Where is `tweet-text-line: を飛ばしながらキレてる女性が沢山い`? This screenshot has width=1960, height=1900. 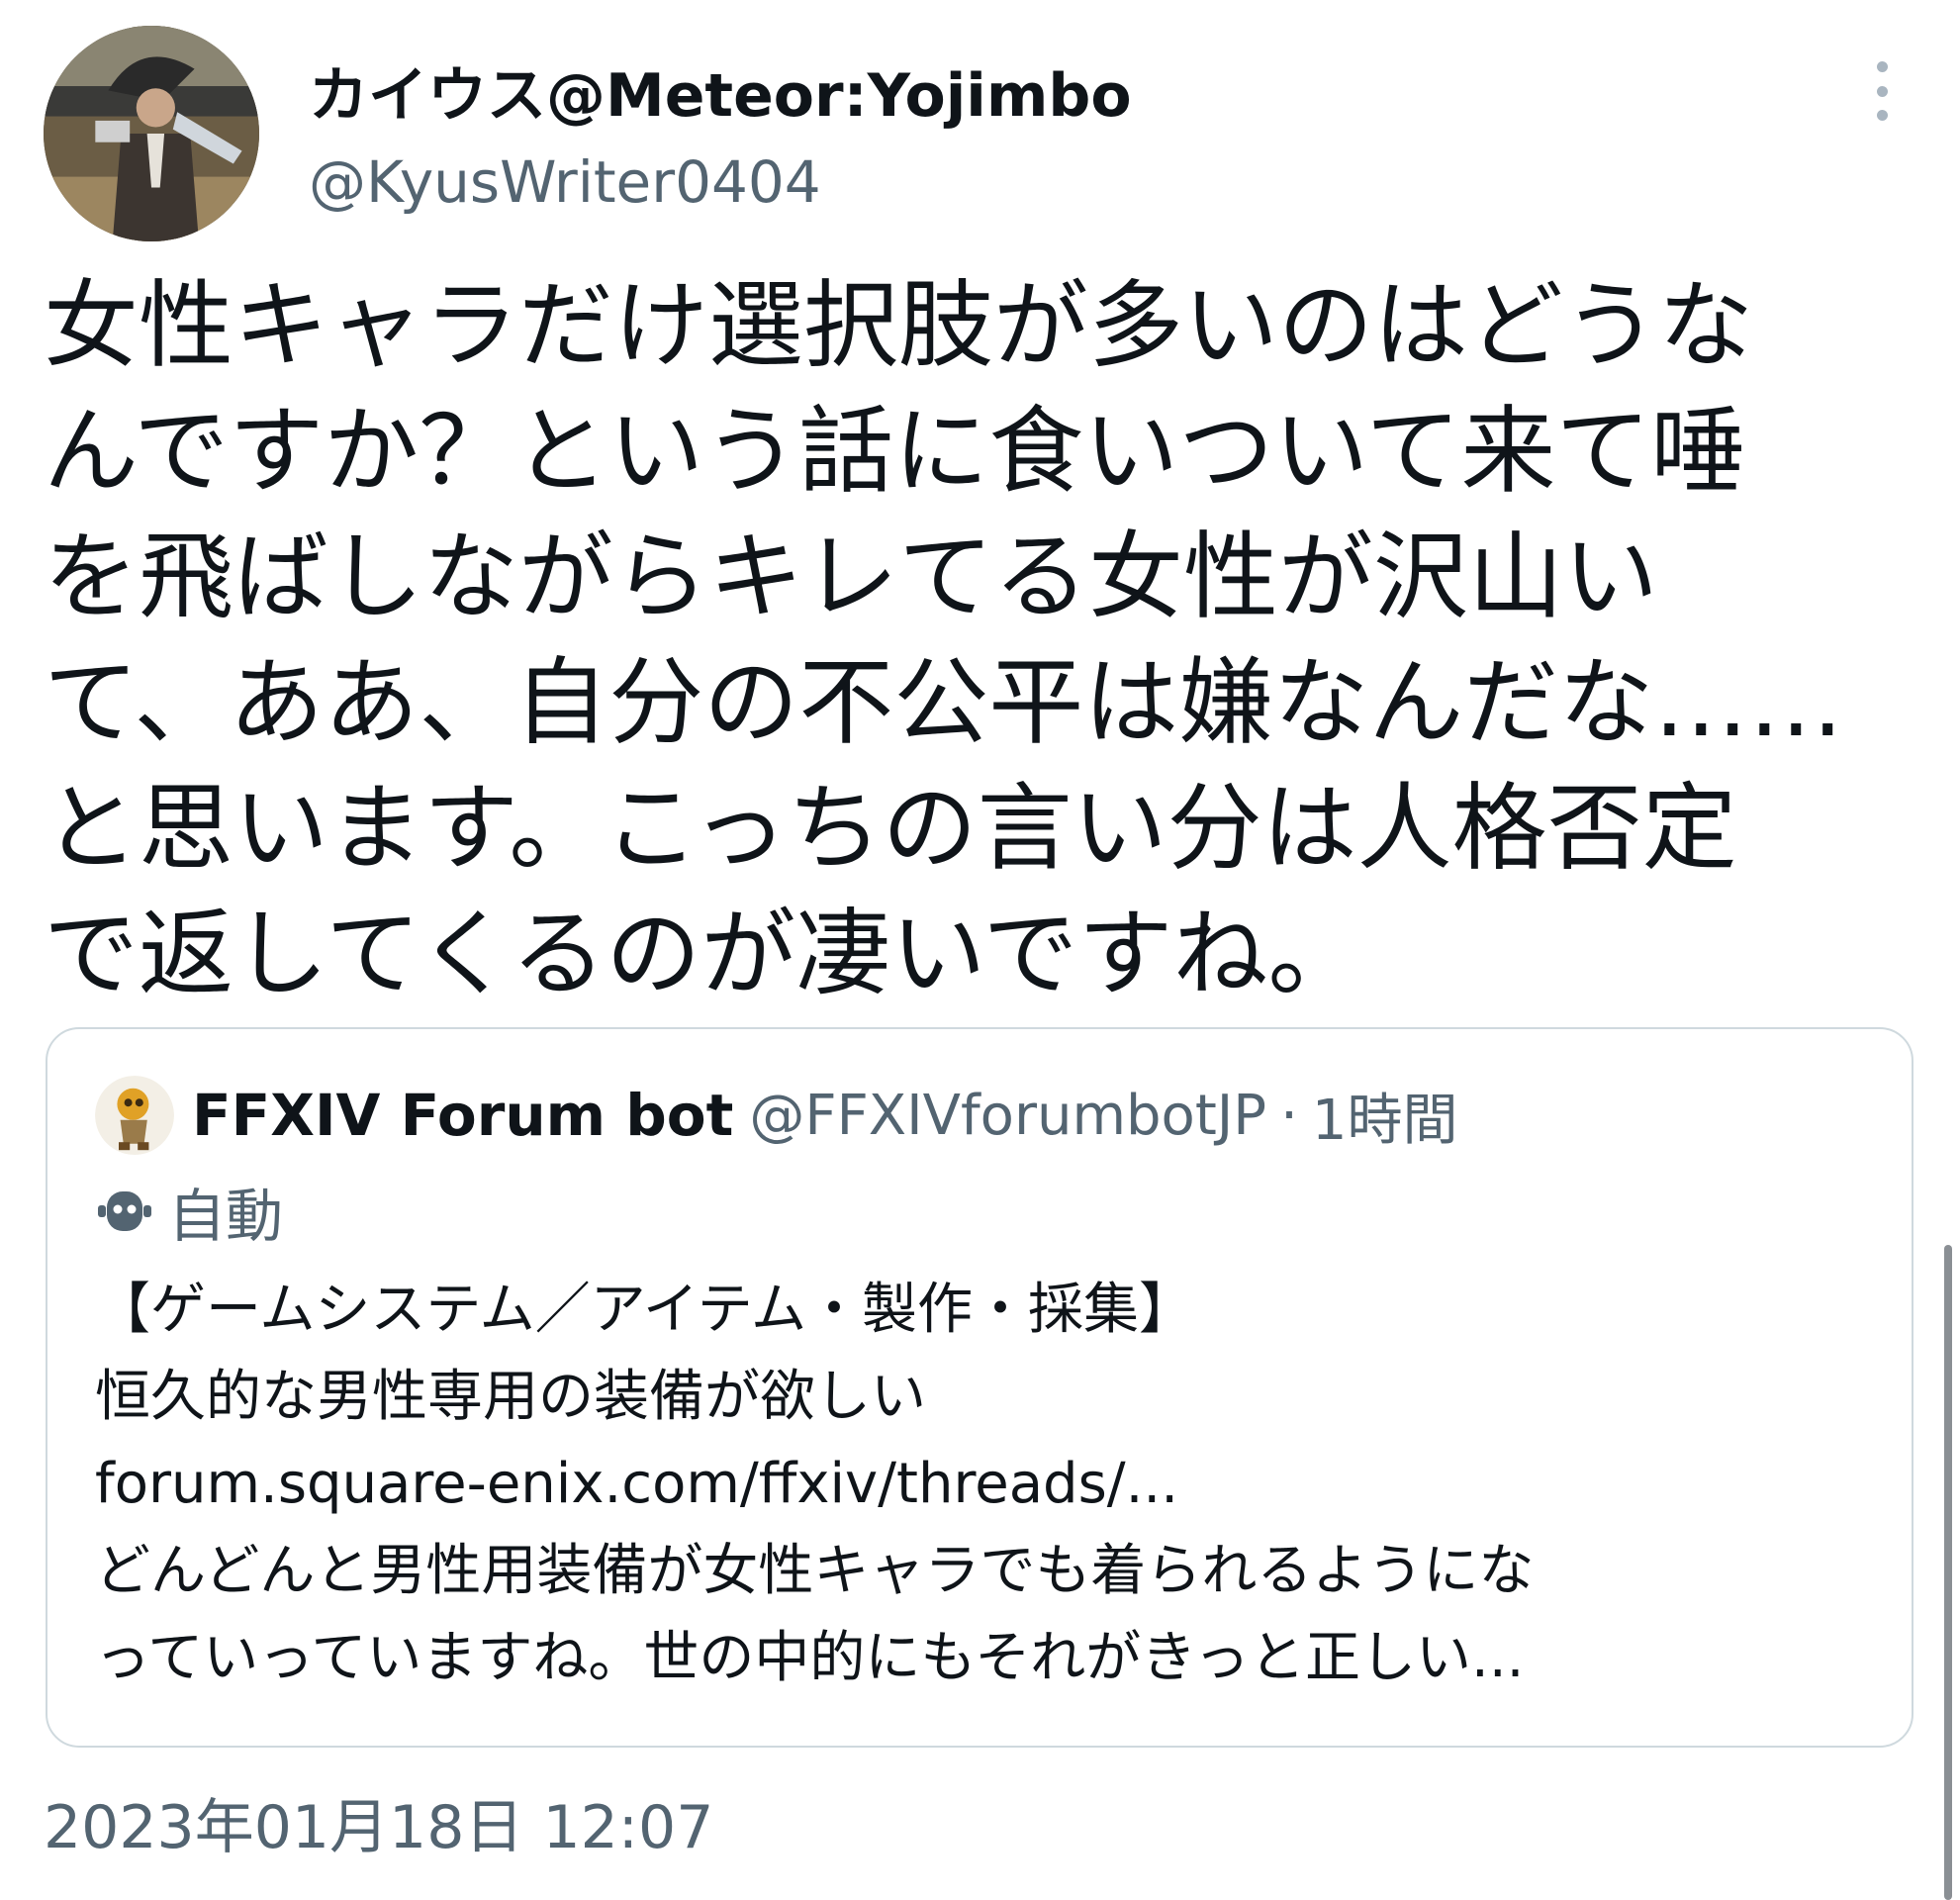
tweet-text-line: を飛ばしながらキレてる女性が沢山い is located at coordinates (851, 577).